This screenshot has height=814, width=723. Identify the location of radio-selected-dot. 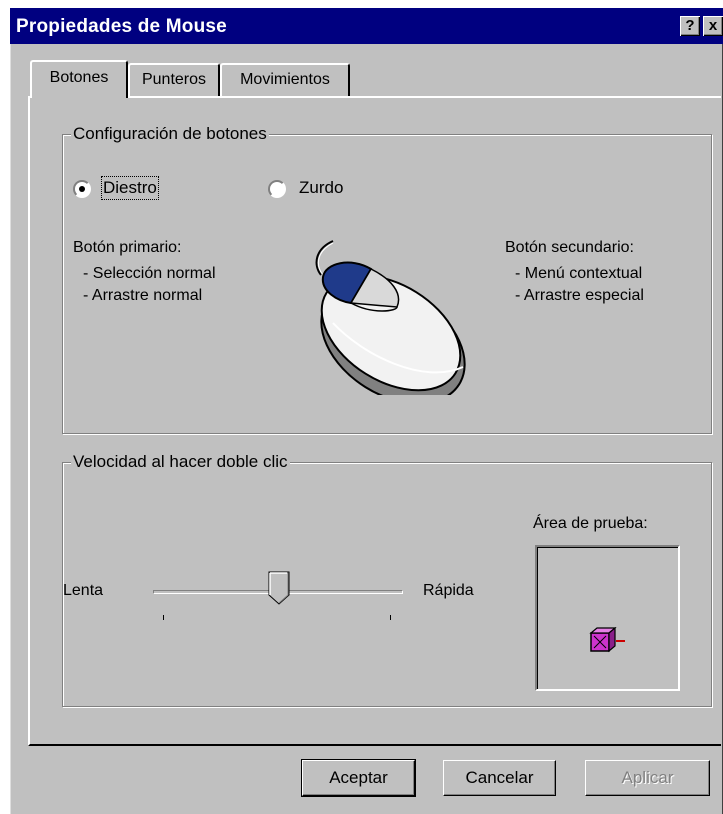
(82, 189).